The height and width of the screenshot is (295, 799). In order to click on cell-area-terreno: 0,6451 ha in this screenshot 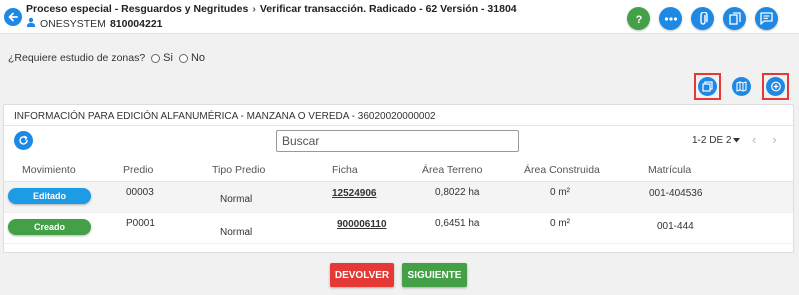, I will do `click(457, 223)`.